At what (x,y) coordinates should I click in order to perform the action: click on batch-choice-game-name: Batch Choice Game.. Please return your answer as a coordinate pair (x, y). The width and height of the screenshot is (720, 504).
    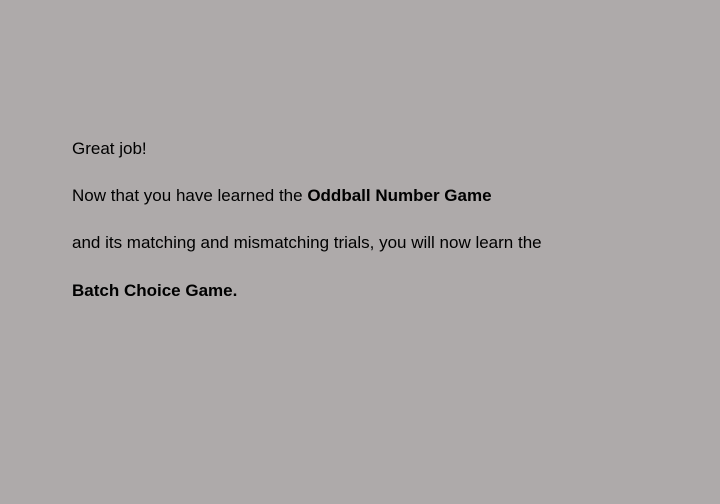
    Looking at the image, I should click on (155, 290).